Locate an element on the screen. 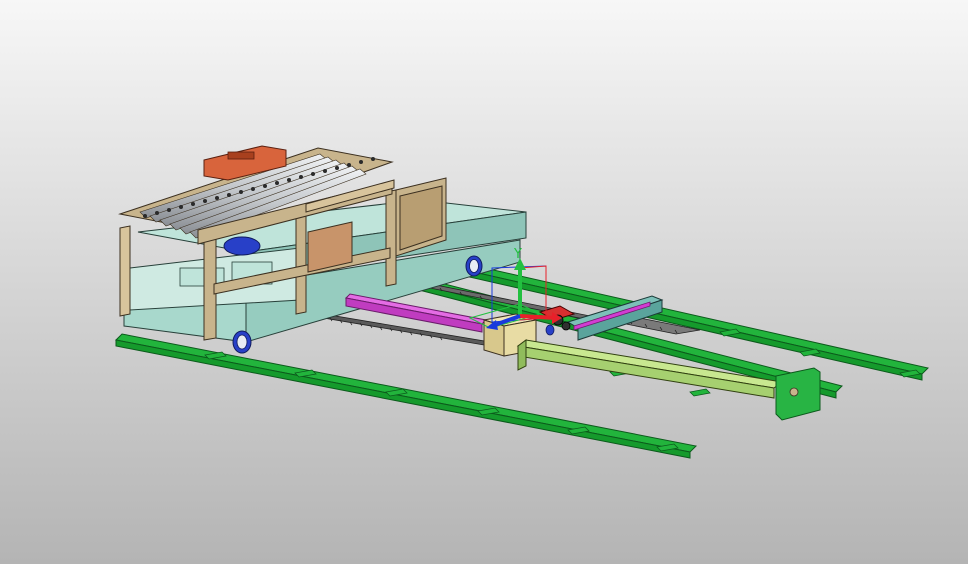  cart-wheel-rear is located at coordinates (474, 266).